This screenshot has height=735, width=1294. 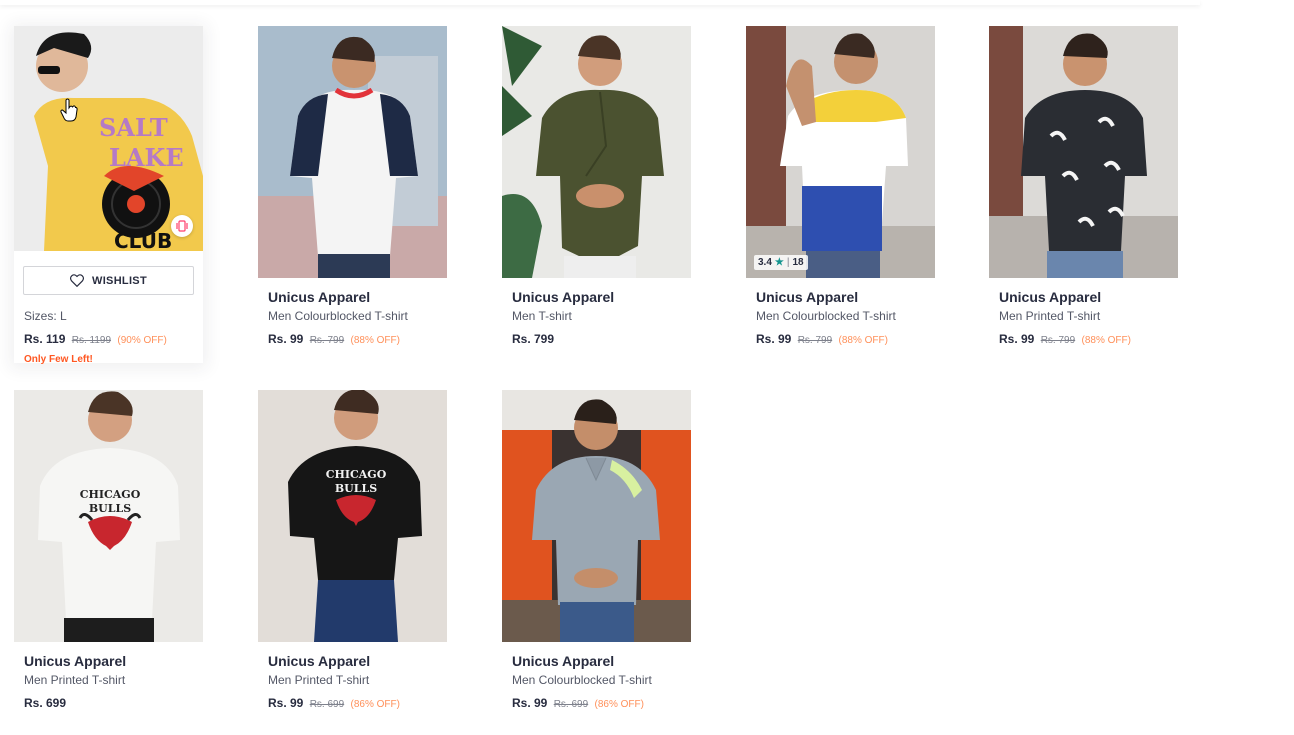 I want to click on star-icon: ★, so click(x=779, y=262).